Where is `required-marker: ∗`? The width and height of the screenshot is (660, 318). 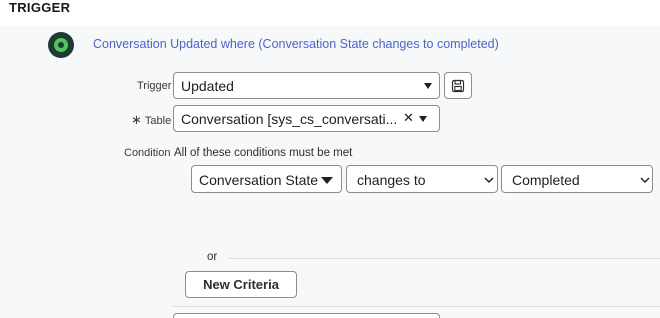
required-marker: ∗ is located at coordinates (136, 119).